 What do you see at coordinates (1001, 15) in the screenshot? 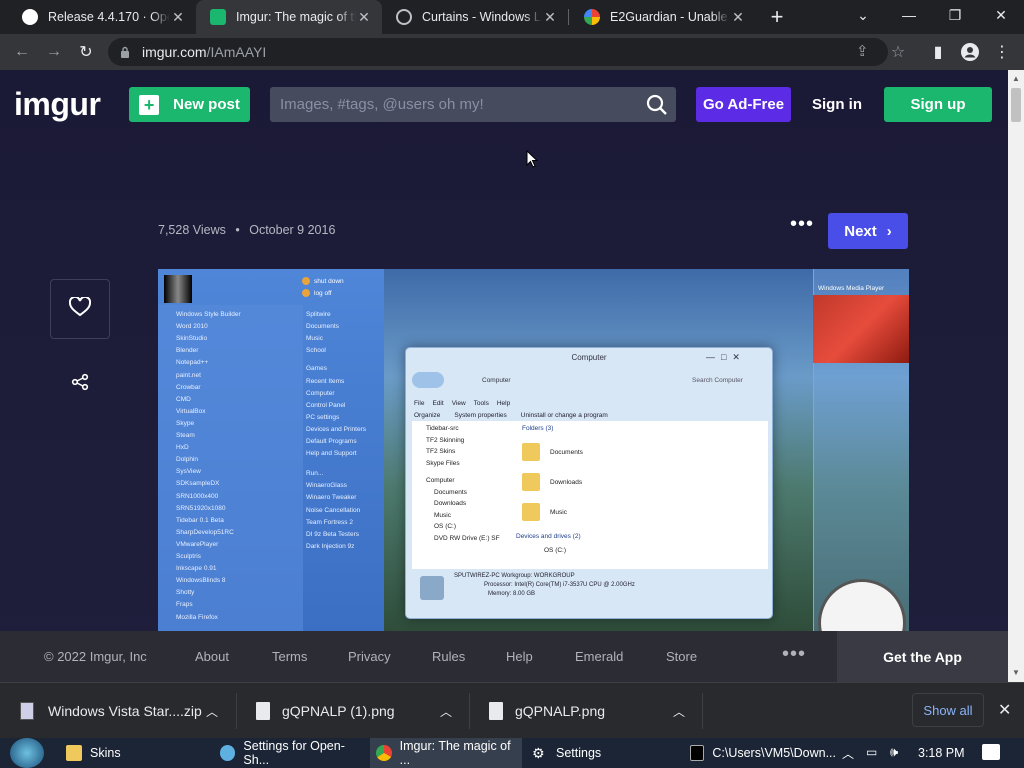
I see `close-window-button: ✕` at bounding box center [1001, 15].